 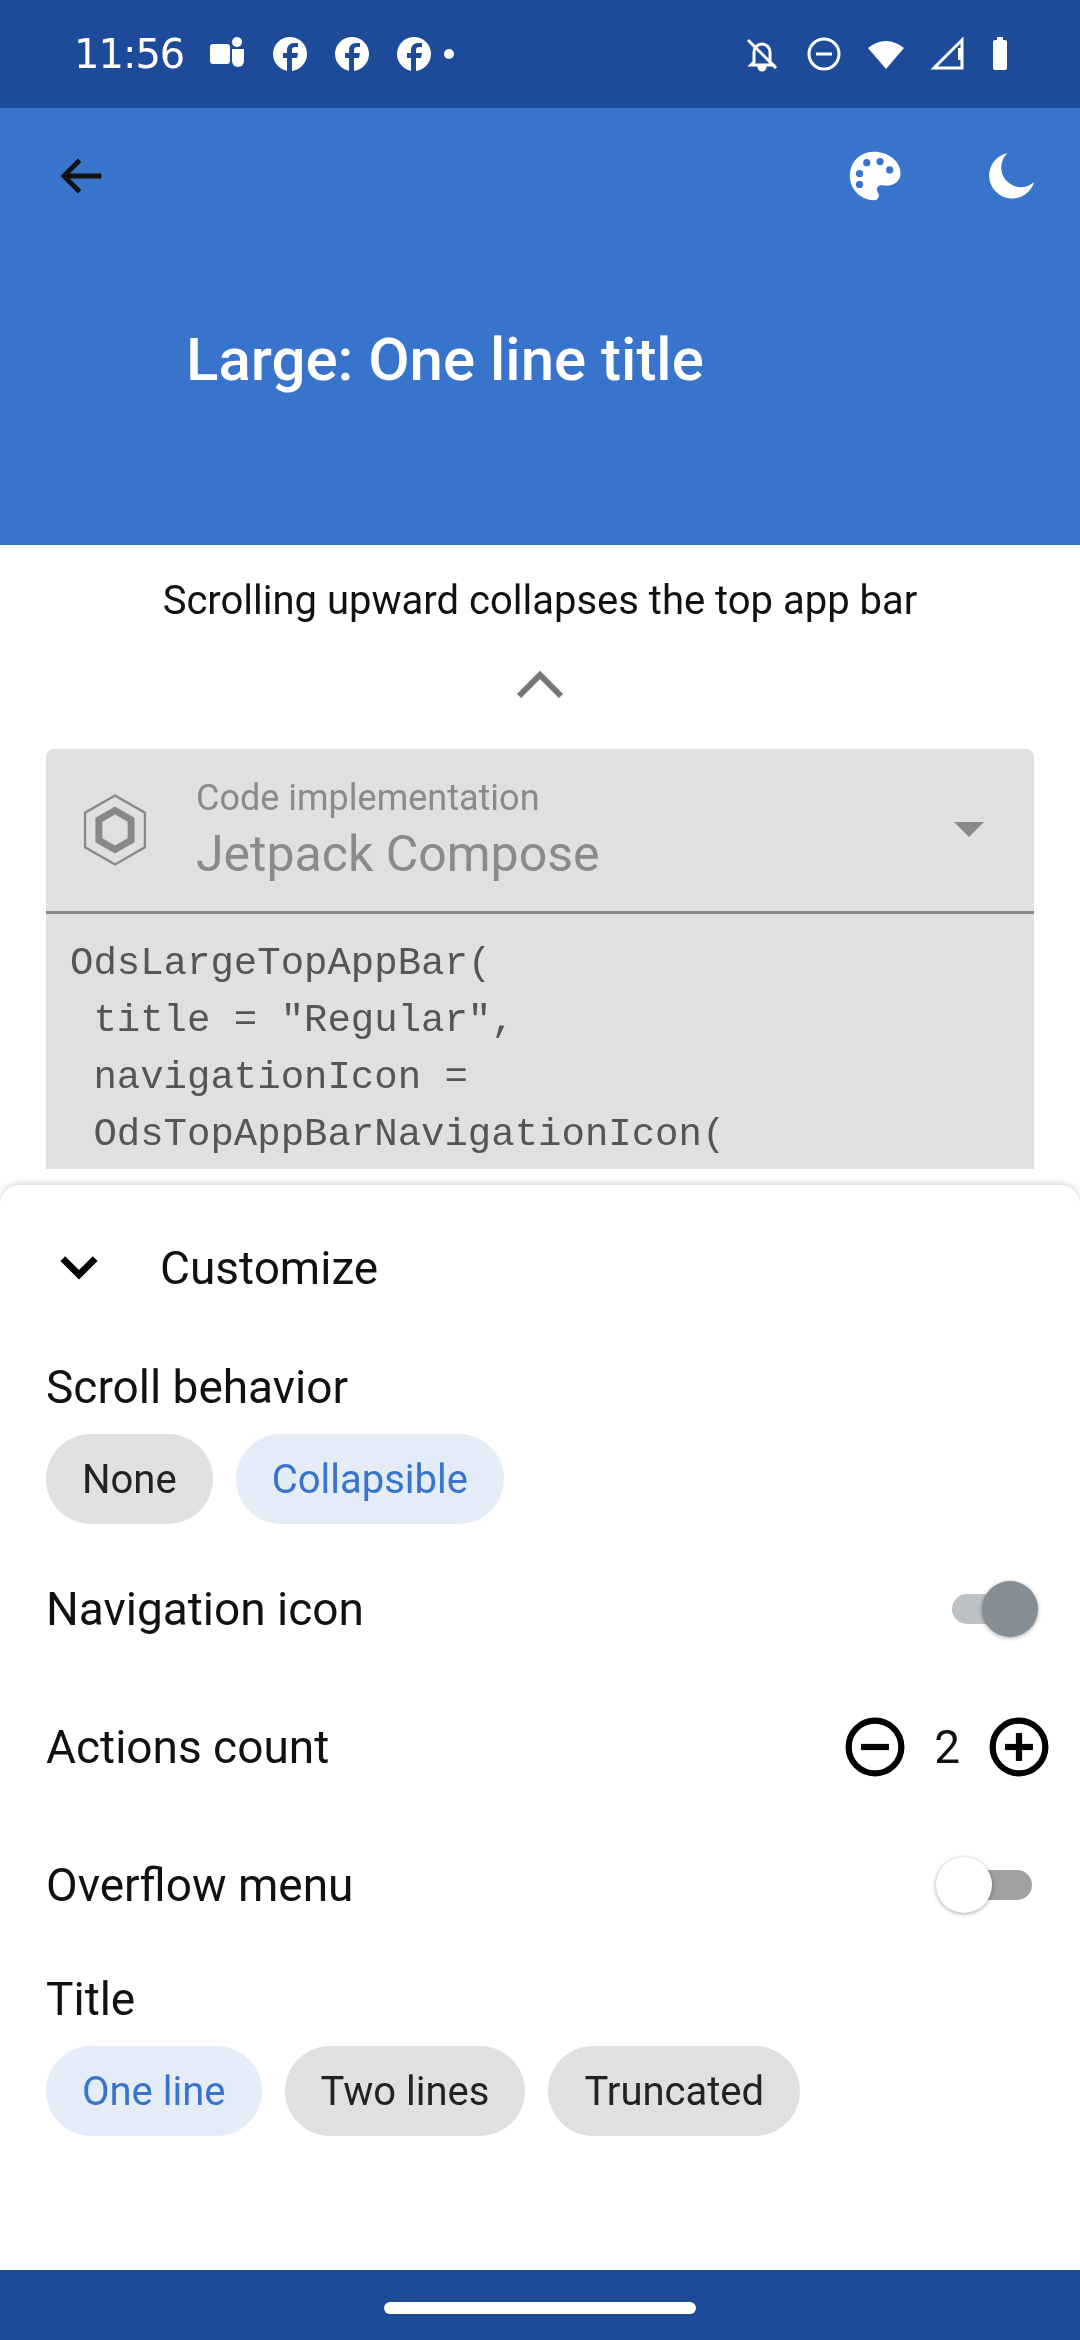 What do you see at coordinates (449, 54) in the screenshot?
I see `notification-dot-icon` at bounding box center [449, 54].